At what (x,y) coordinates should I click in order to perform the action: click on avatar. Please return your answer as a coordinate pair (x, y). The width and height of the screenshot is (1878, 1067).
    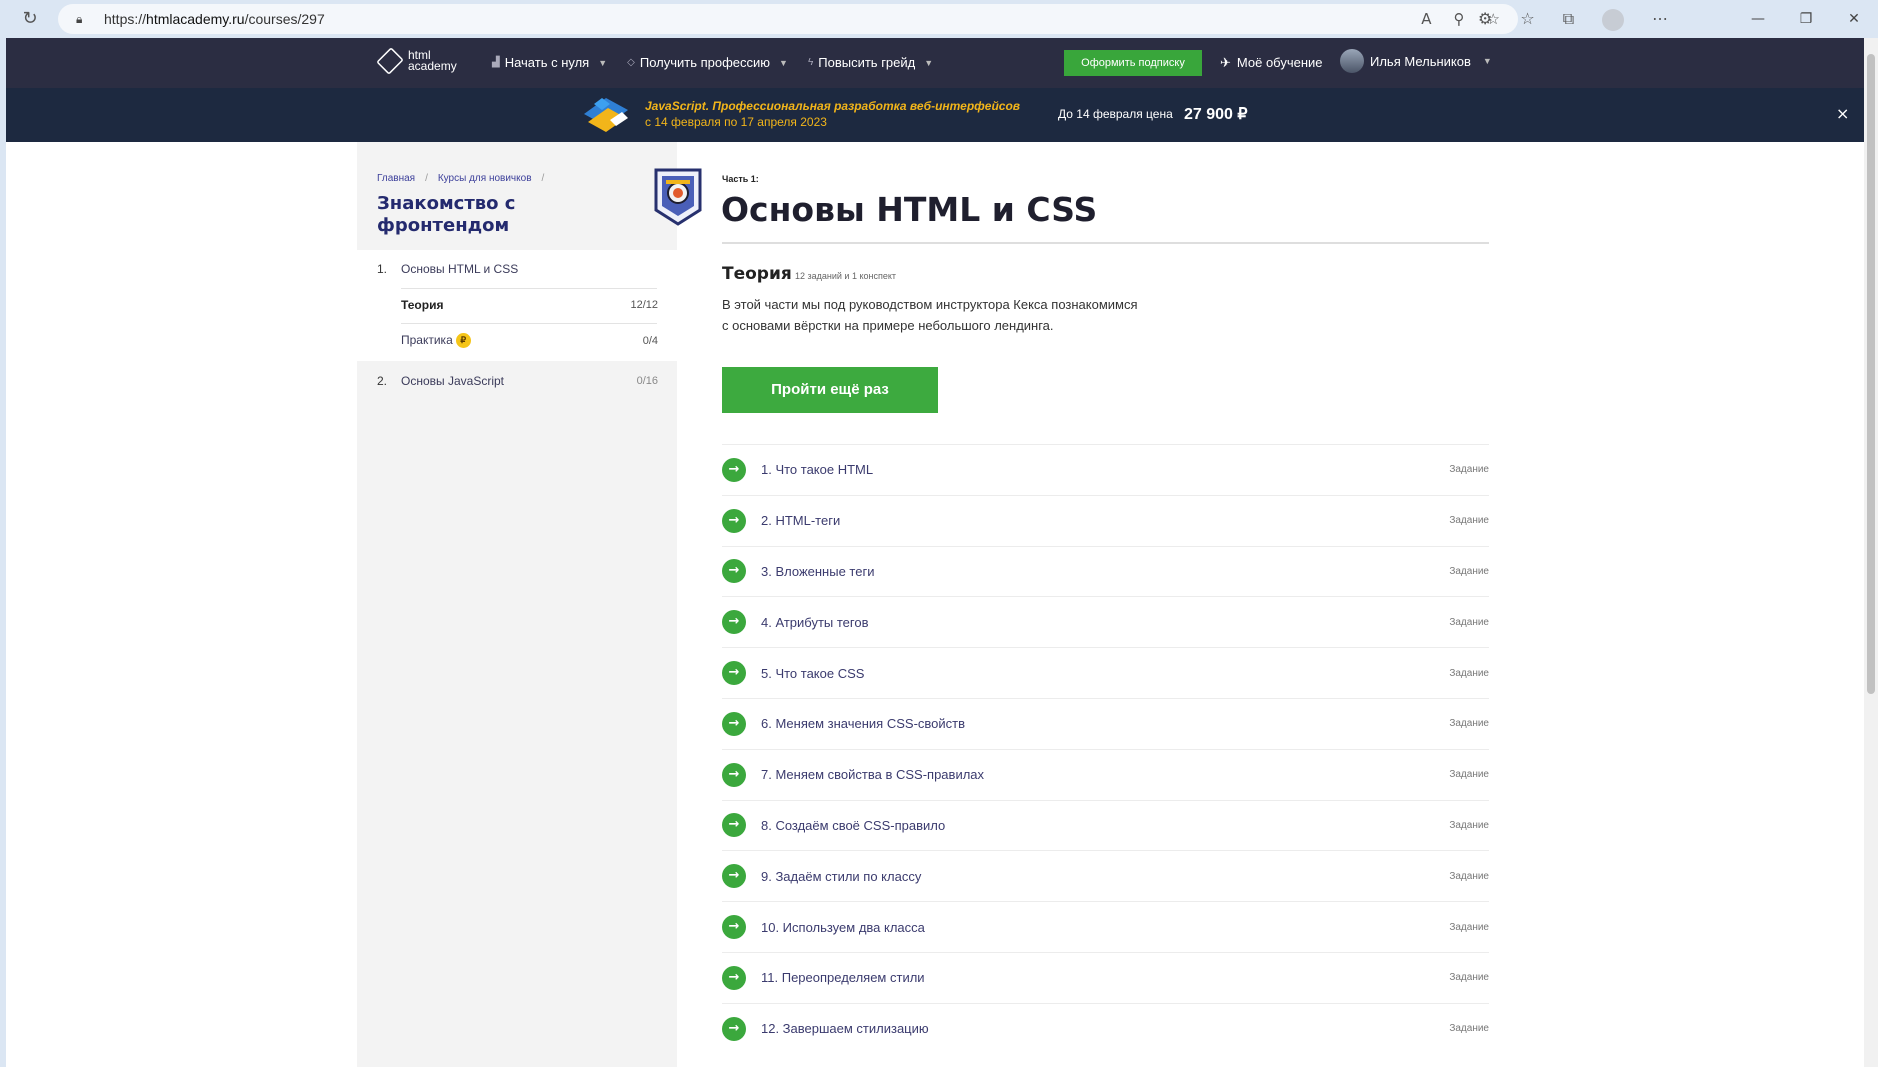
    Looking at the image, I should click on (1352, 61).